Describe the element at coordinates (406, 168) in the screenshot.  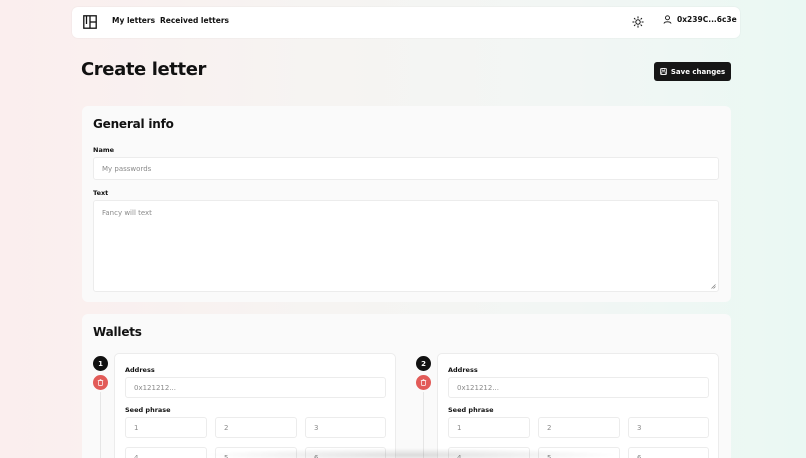
I see `name-input: My passwords` at that location.